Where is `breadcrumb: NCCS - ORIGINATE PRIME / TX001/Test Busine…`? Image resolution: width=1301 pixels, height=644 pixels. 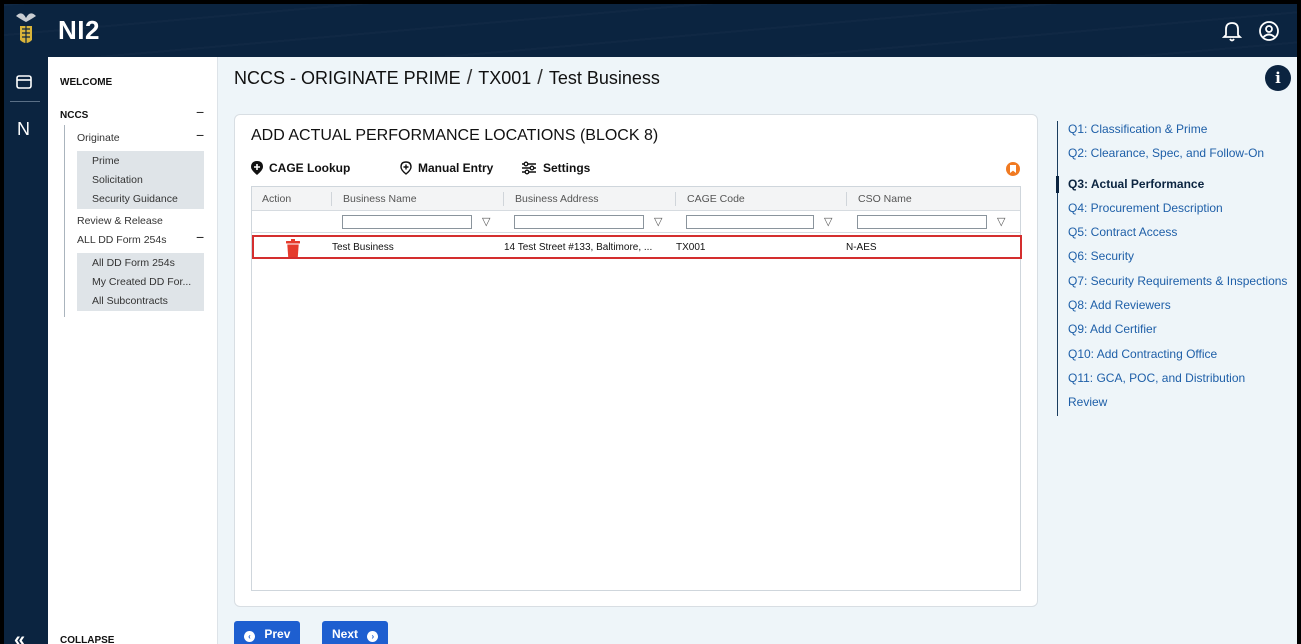
breadcrumb: NCCS - ORIGINATE PRIME / TX001/Test Busine… is located at coordinates (447, 78).